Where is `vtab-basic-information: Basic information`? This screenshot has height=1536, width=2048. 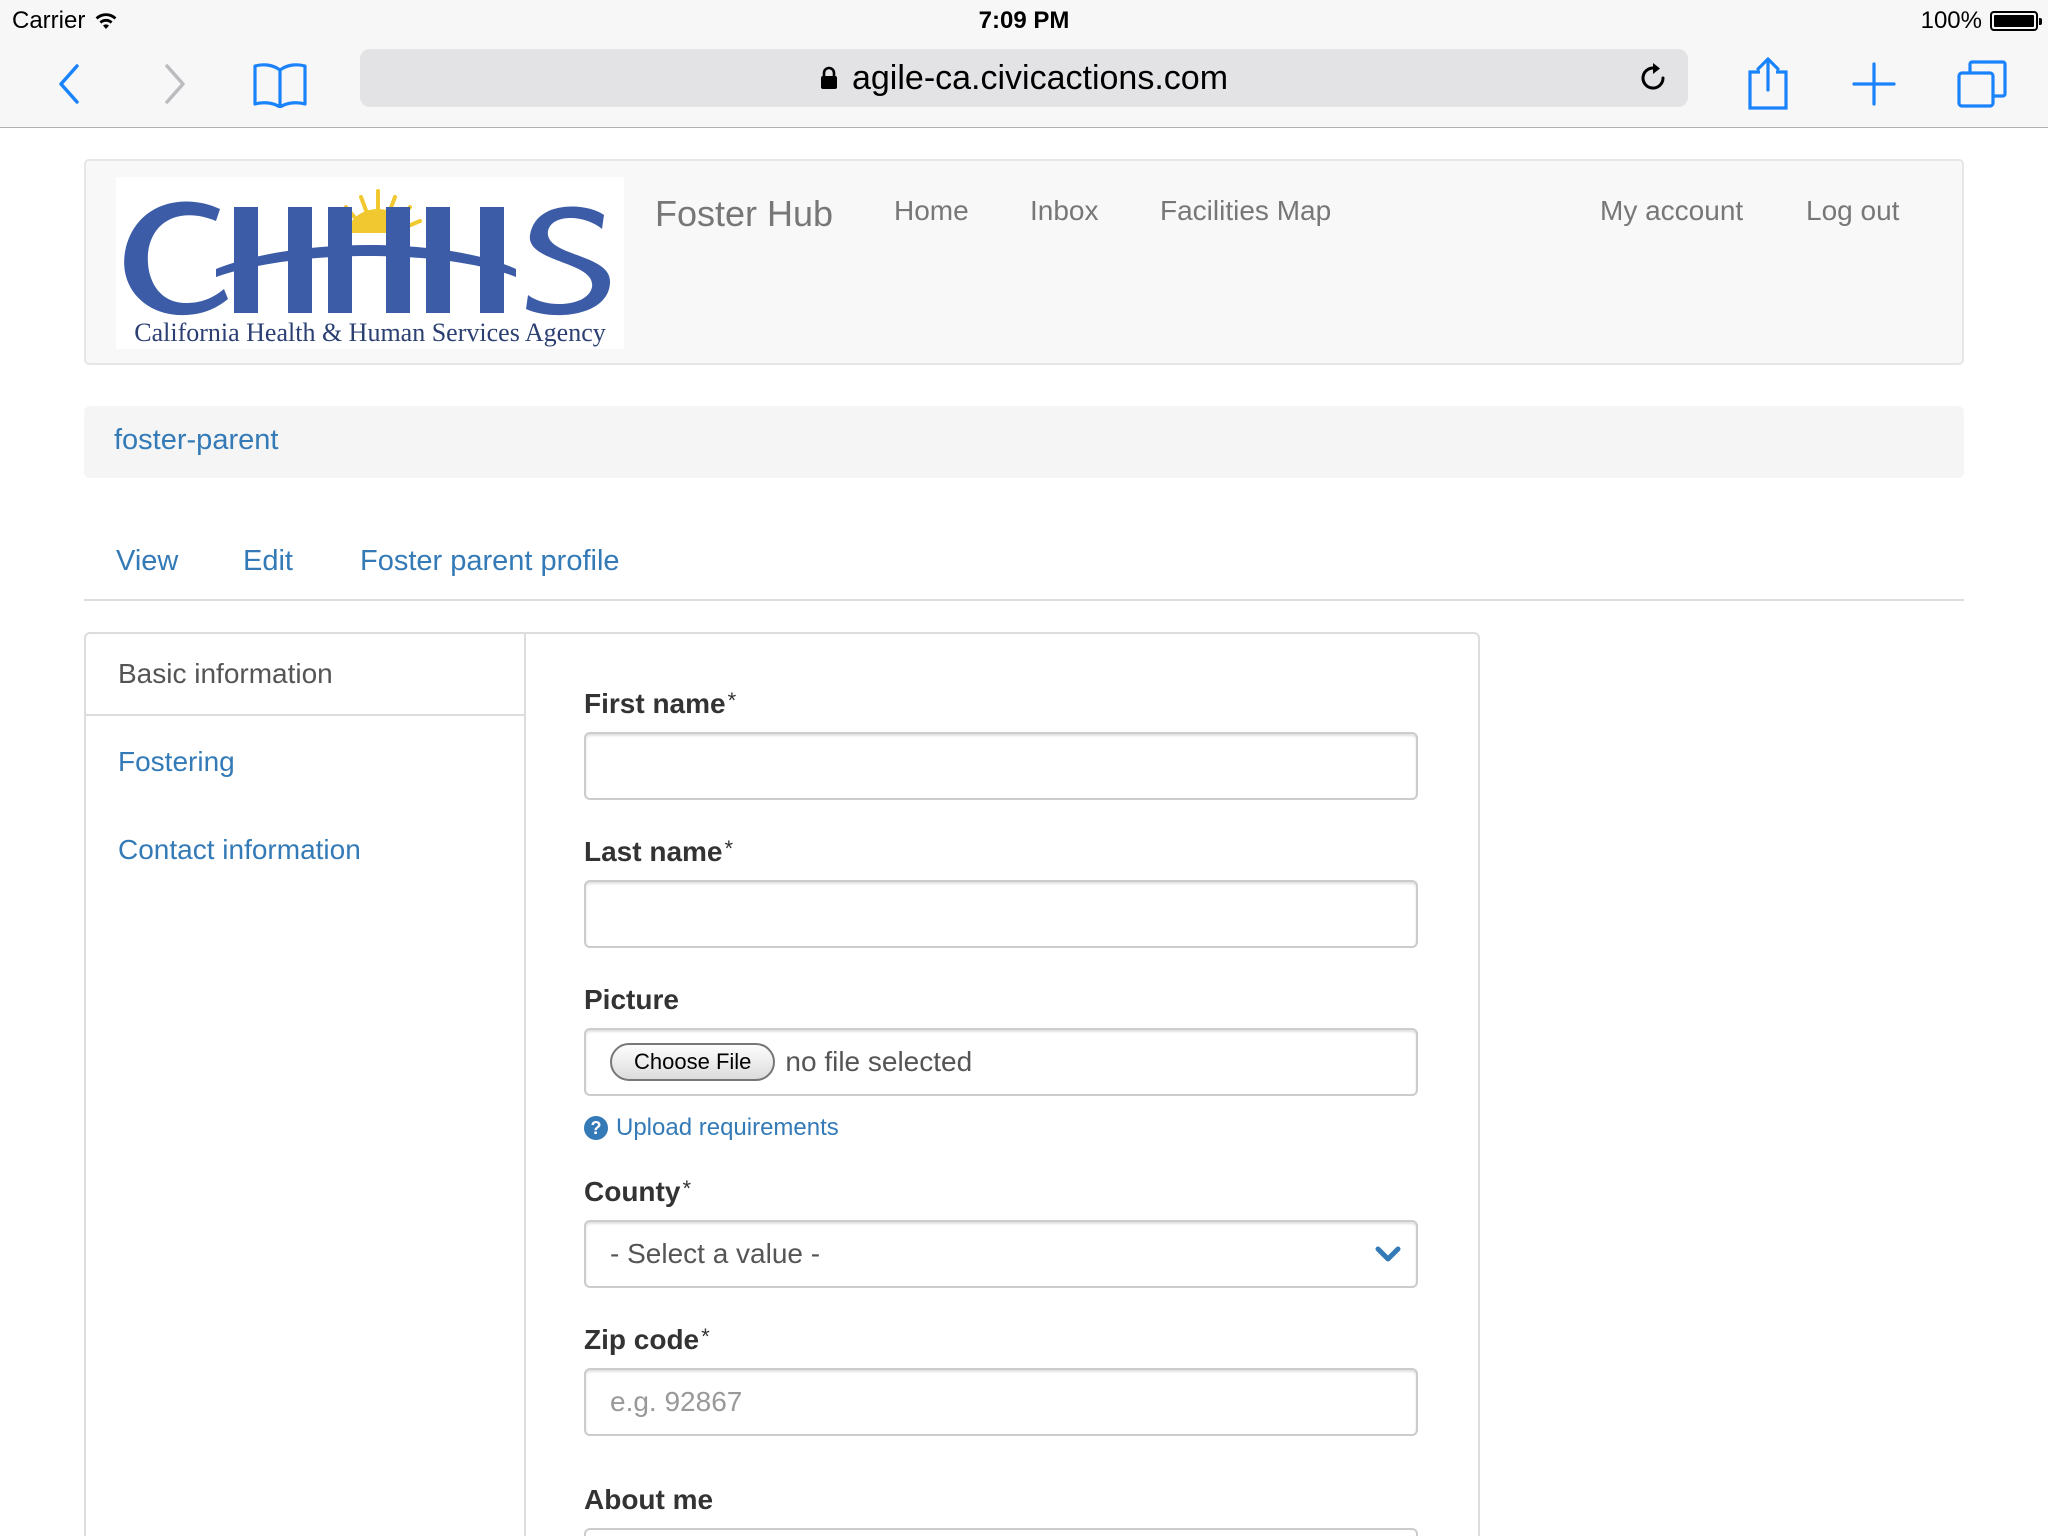
vtab-basic-information: Basic information is located at coordinates (304, 674).